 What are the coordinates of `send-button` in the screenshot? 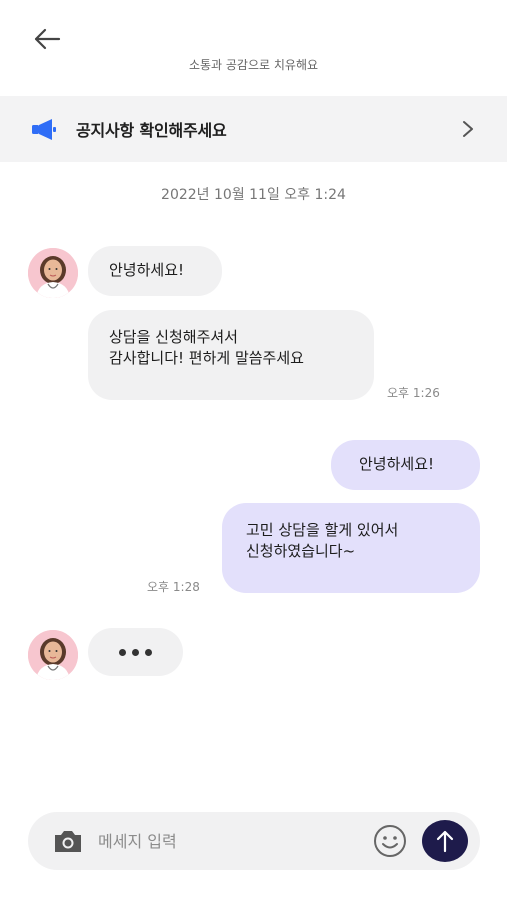 It's located at (445, 841).